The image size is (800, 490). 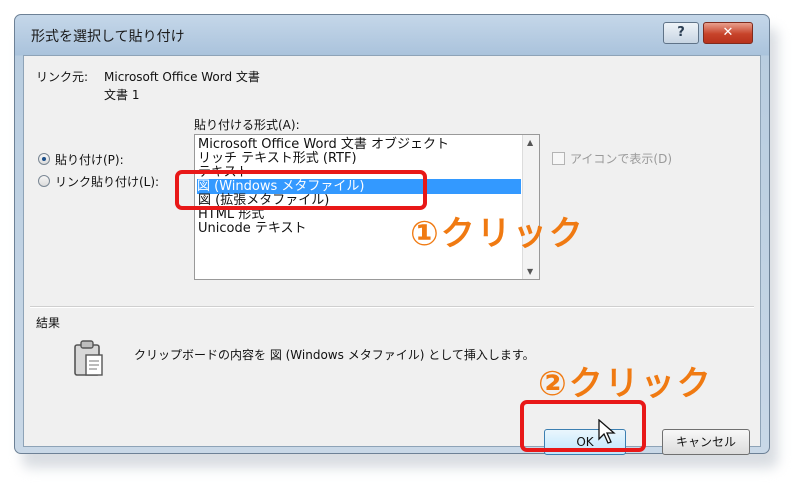 I want to click on source-app: Microsoft Office Word 文書, so click(x=182, y=77).